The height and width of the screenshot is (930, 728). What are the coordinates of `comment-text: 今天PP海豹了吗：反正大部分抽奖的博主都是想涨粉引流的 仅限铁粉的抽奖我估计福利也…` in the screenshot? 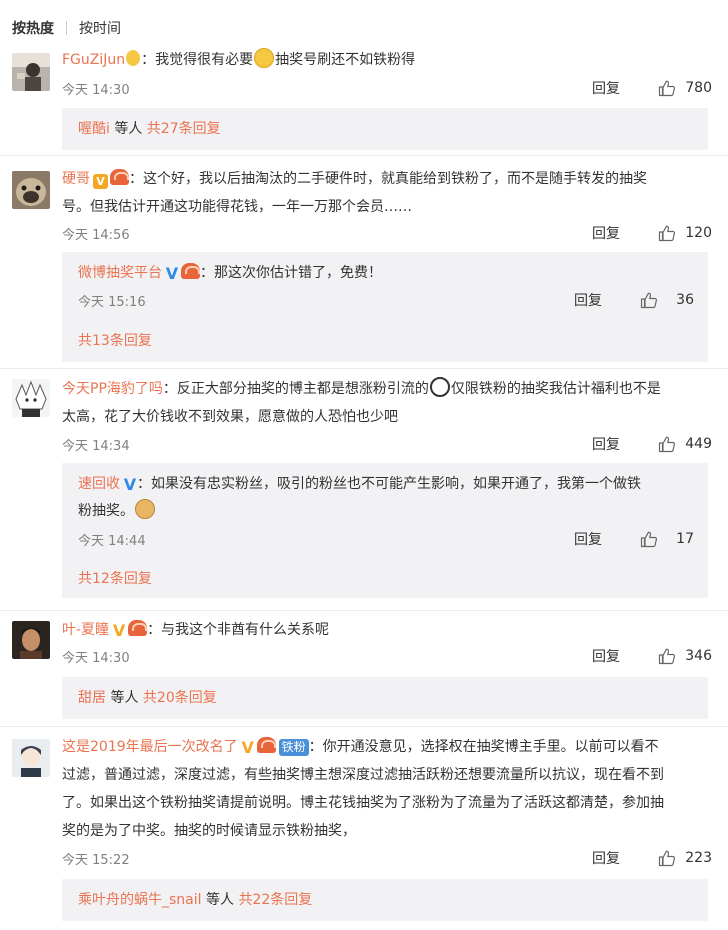 It's located at (384, 389).